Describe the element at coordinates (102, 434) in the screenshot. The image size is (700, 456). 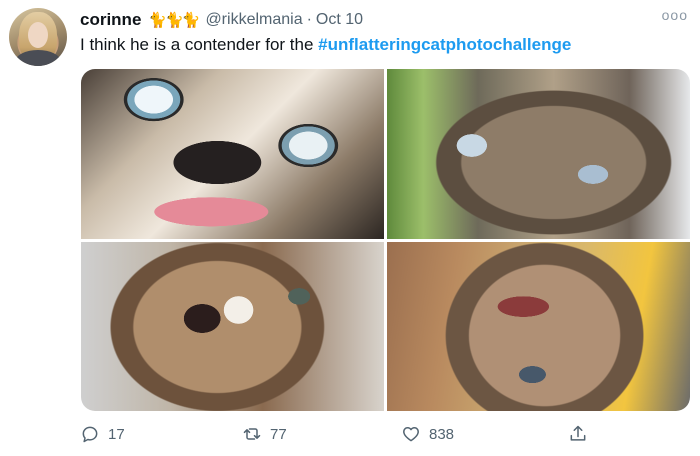
I see `reply-button: 17` at that location.